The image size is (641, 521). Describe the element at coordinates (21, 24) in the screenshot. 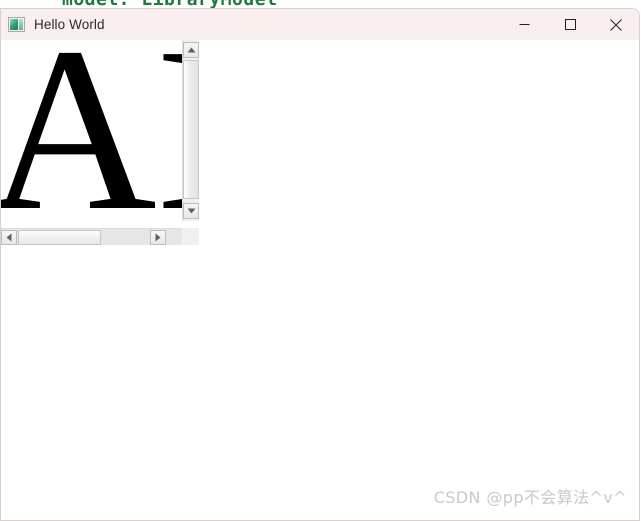

I see `qt-app-icon-bar` at that location.